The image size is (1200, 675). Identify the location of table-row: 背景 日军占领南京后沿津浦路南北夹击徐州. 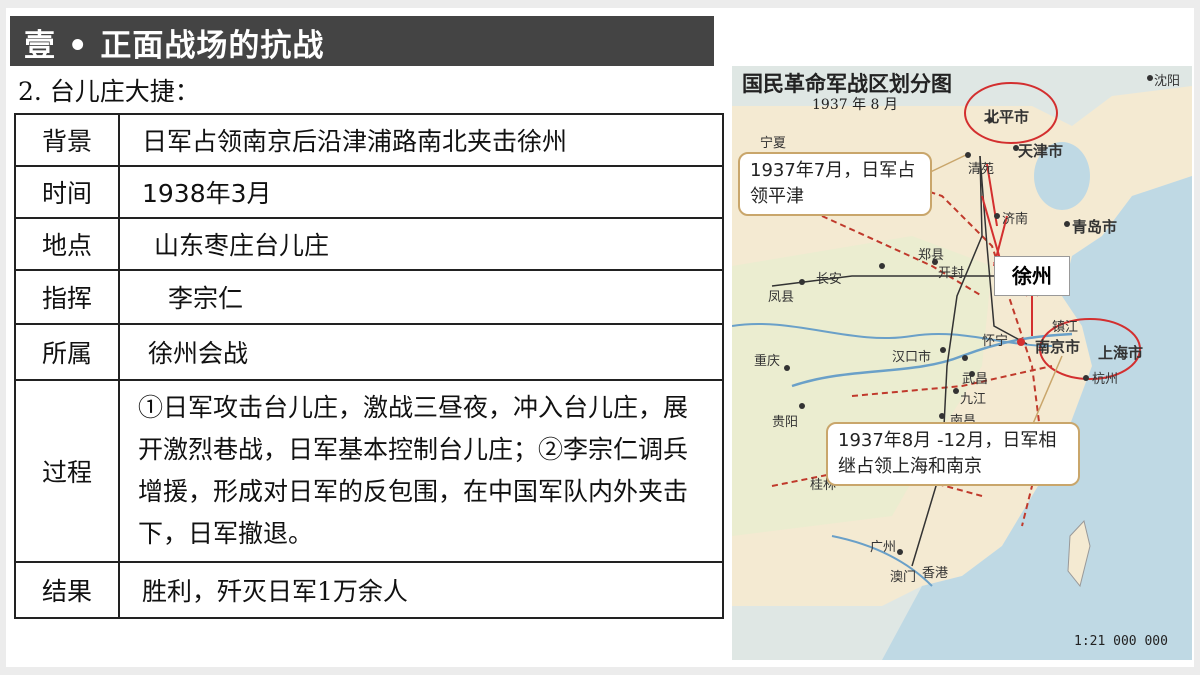
(369, 140).